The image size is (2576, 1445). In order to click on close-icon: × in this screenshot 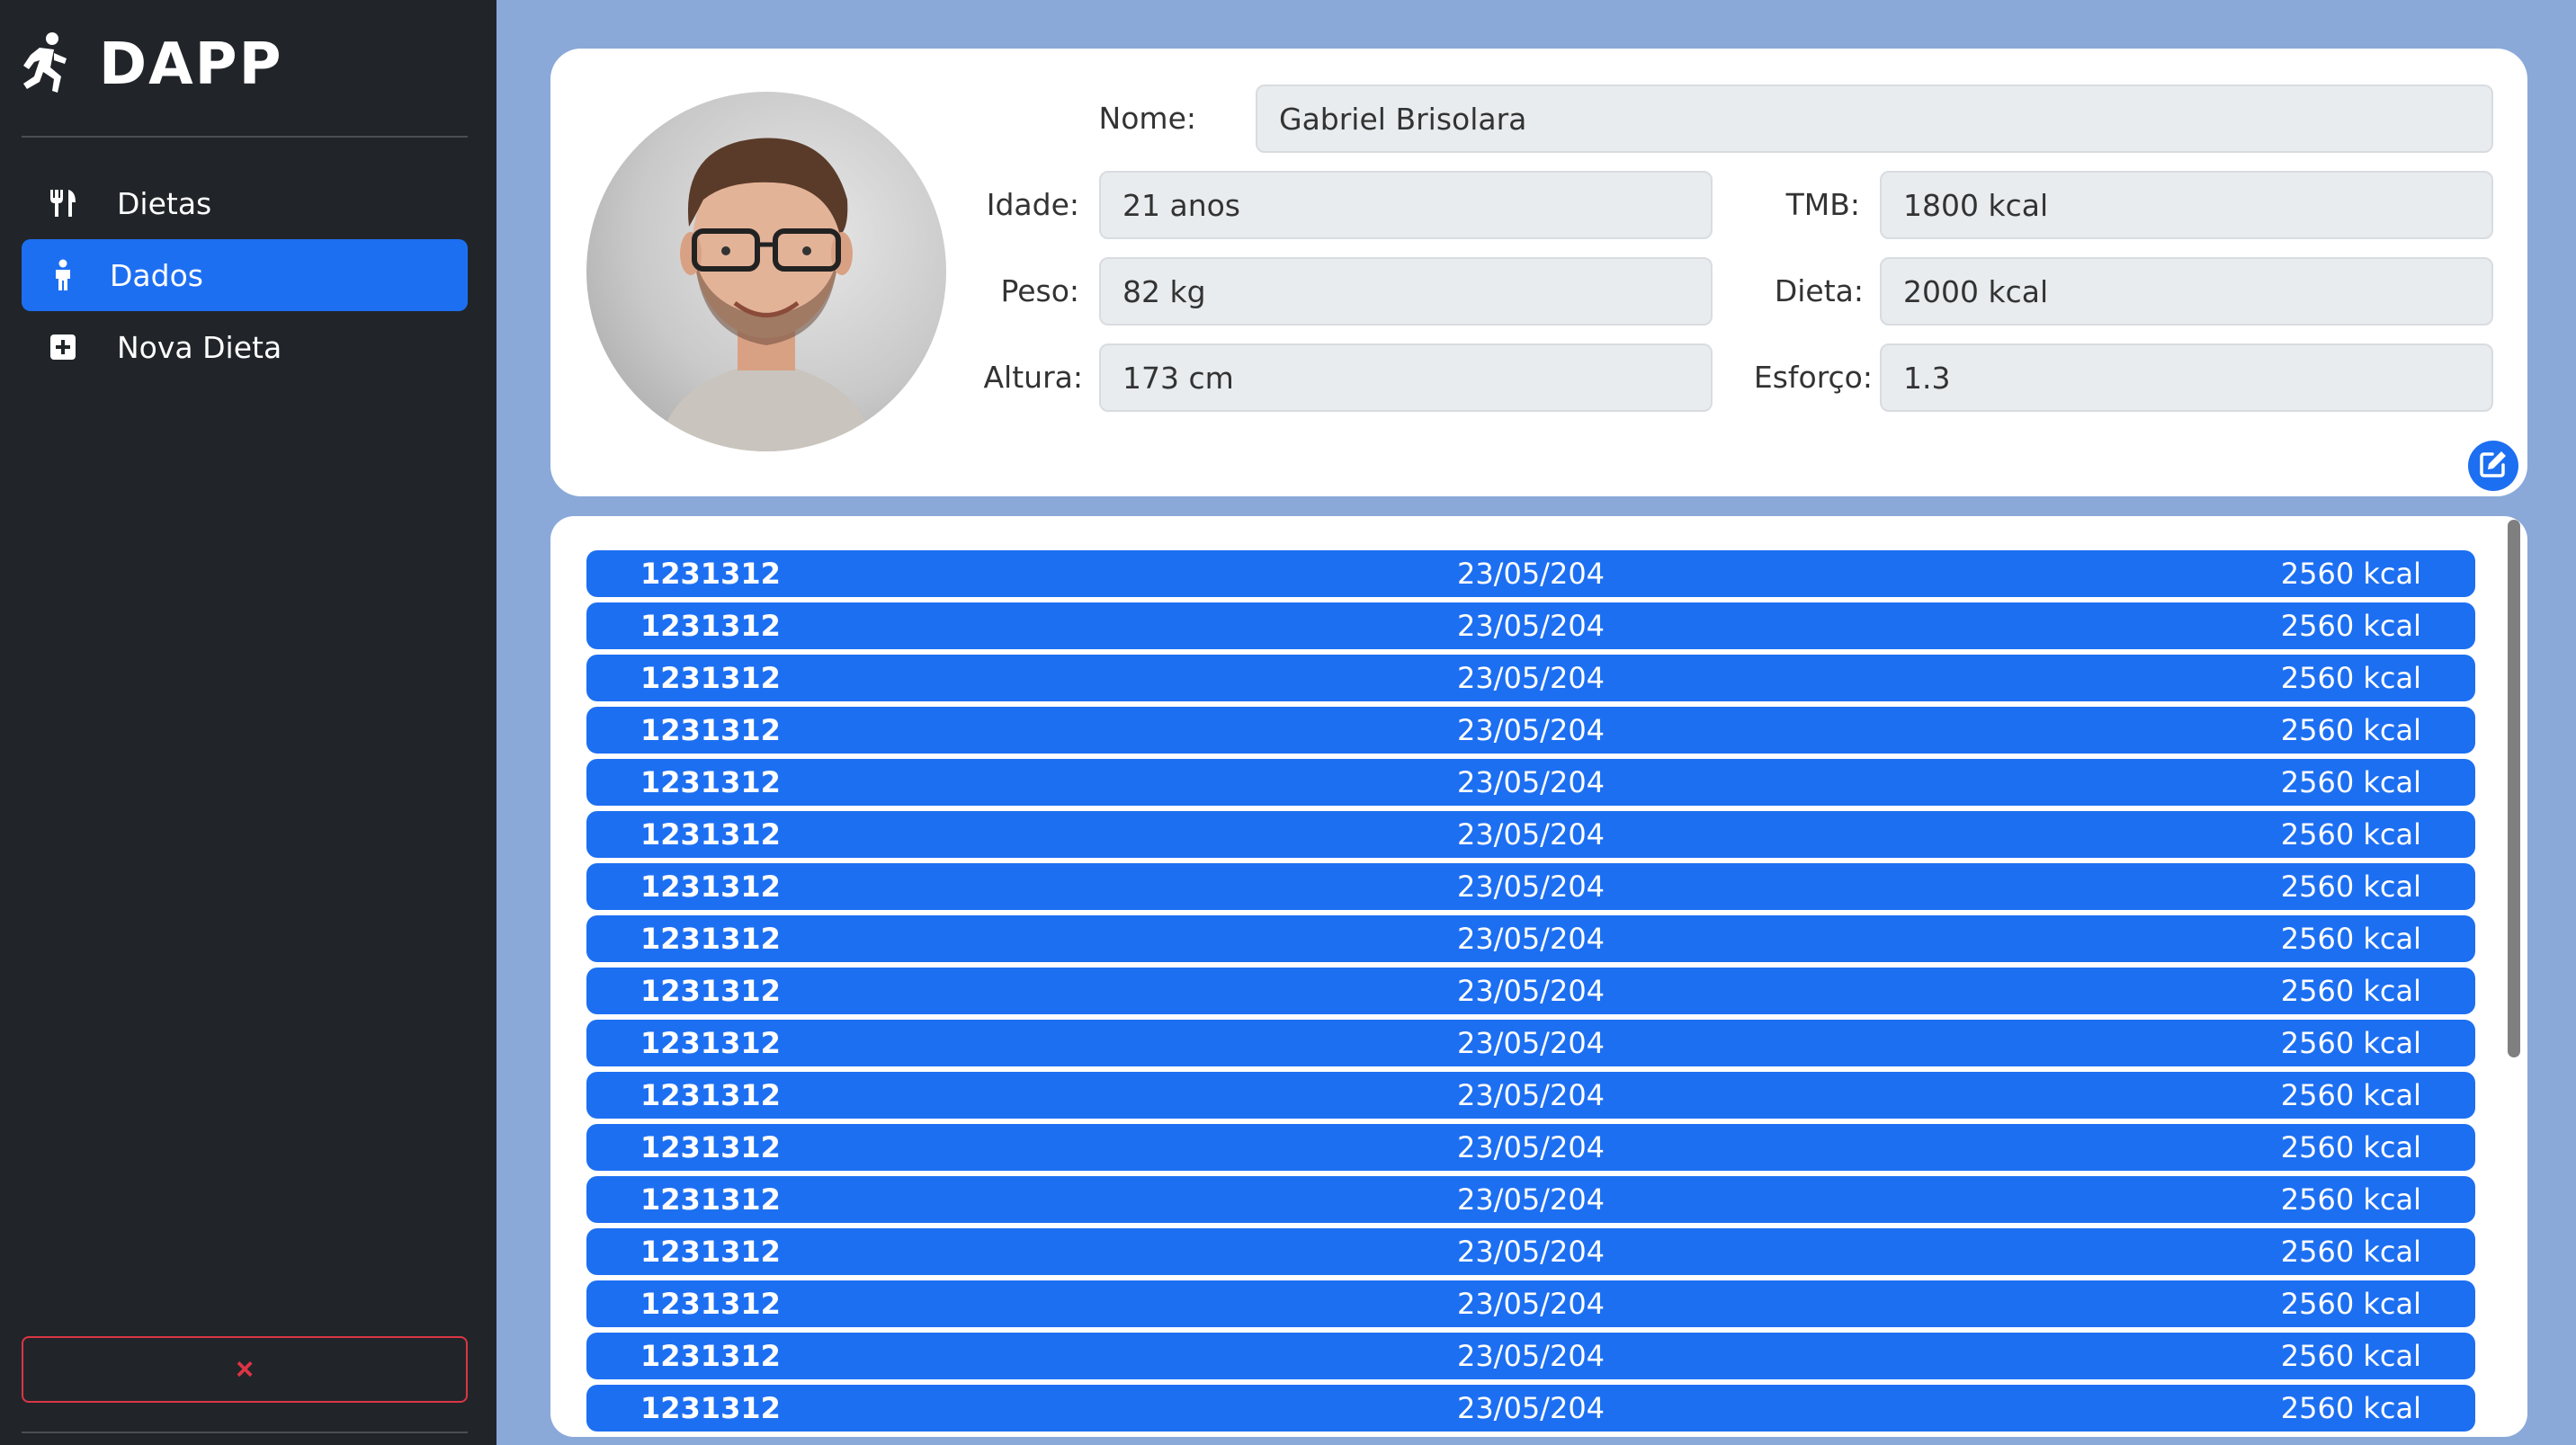, I will do `click(245, 1369)`.